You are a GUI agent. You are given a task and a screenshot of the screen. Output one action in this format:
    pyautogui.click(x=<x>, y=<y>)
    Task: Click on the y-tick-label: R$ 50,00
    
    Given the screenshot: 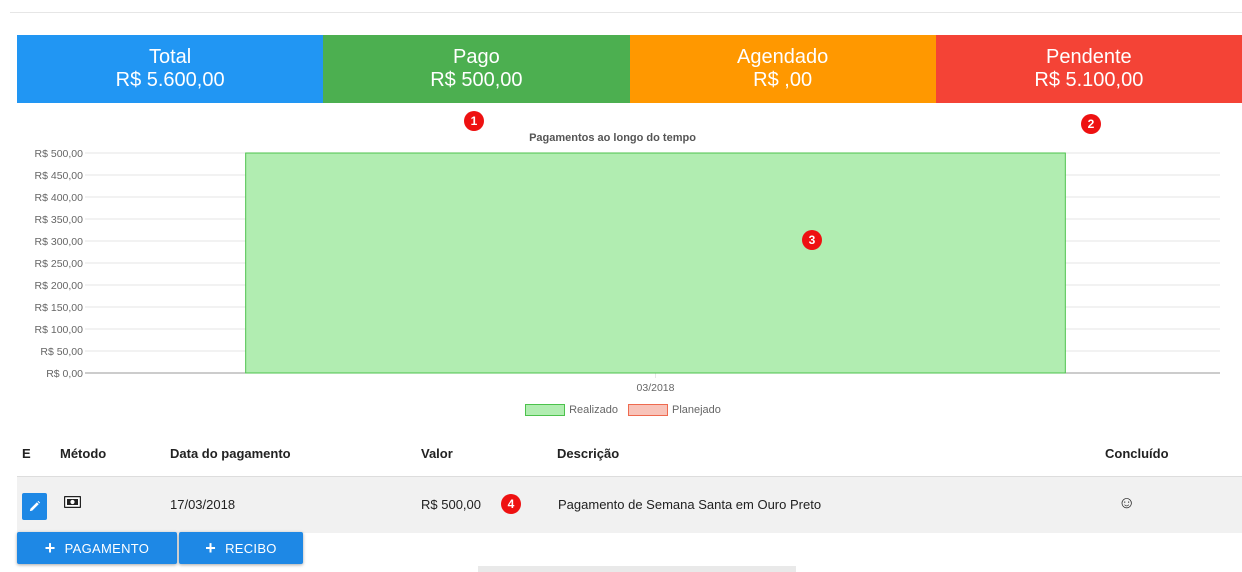 What is the action you would take?
    pyautogui.click(x=61, y=352)
    